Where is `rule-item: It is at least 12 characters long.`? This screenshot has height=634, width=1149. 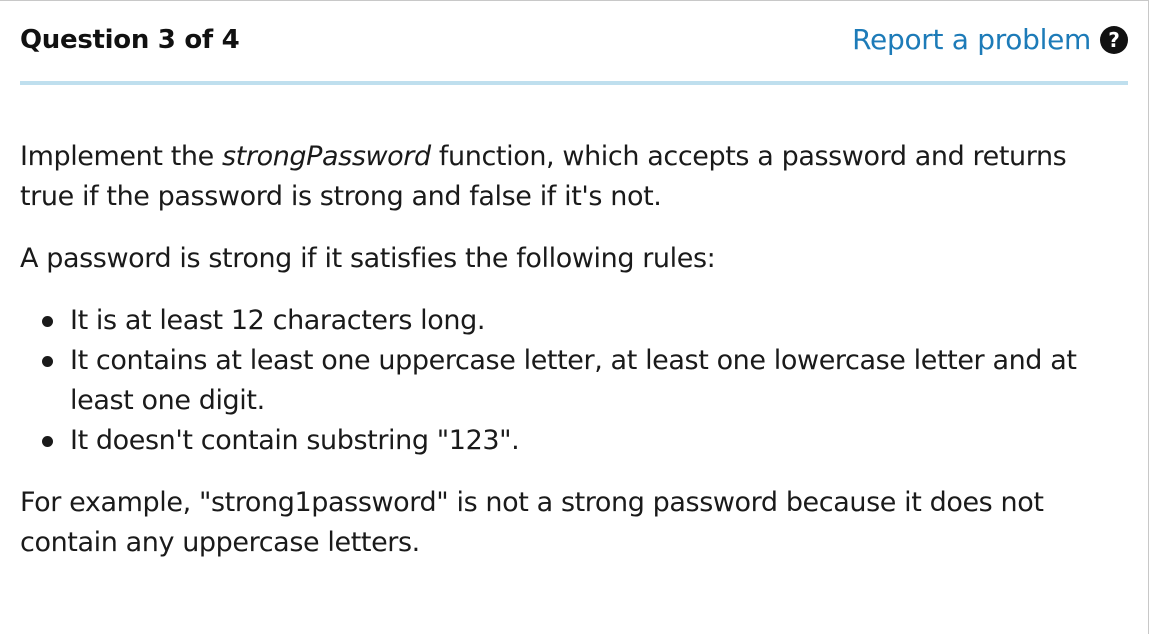 rule-item: It is at least 12 characters long. is located at coordinates (574, 321).